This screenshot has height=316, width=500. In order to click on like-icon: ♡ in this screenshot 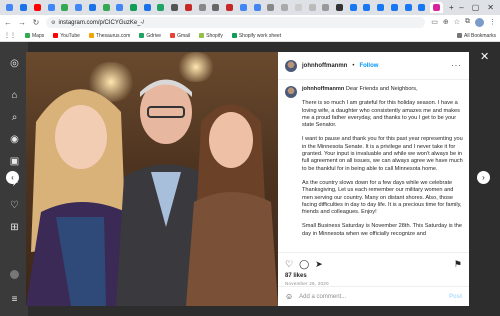, I will do `click(289, 264)`.